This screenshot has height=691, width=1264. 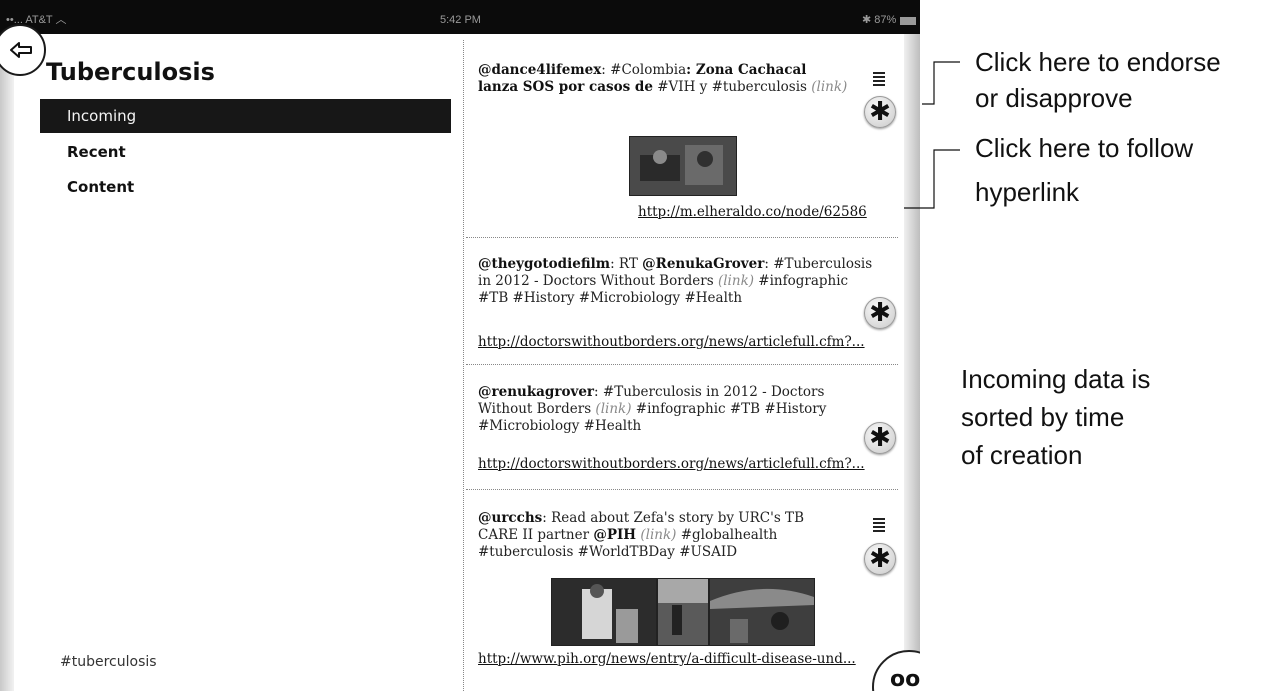 I want to click on callout-line-follow, so click(x=932, y=179).